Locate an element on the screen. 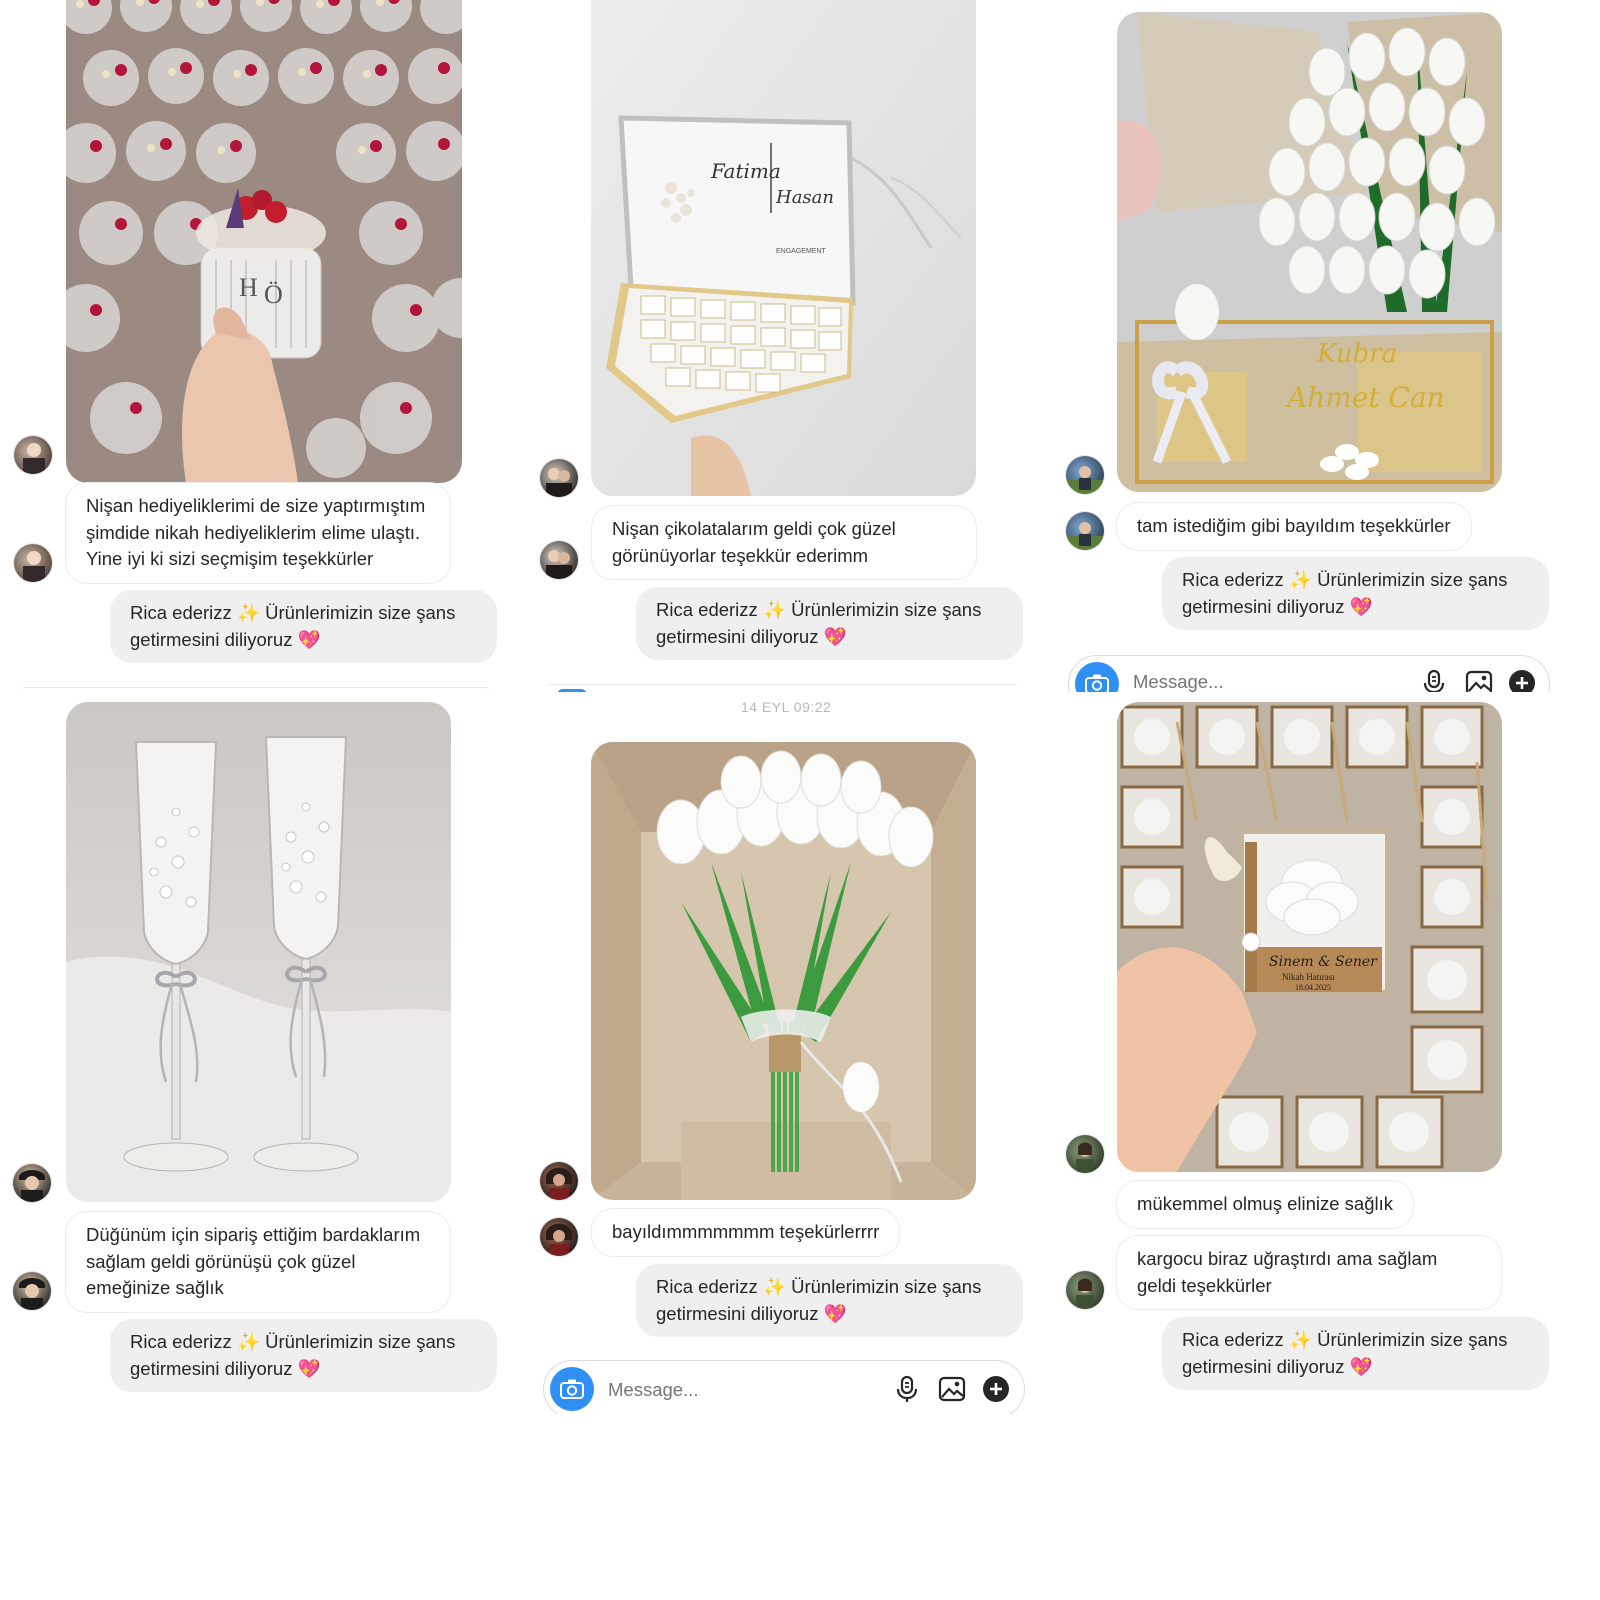 The image size is (1600, 1600). chocolate-box-image: Fatima Hasan ENGAGEMENT is located at coordinates (783, 248).